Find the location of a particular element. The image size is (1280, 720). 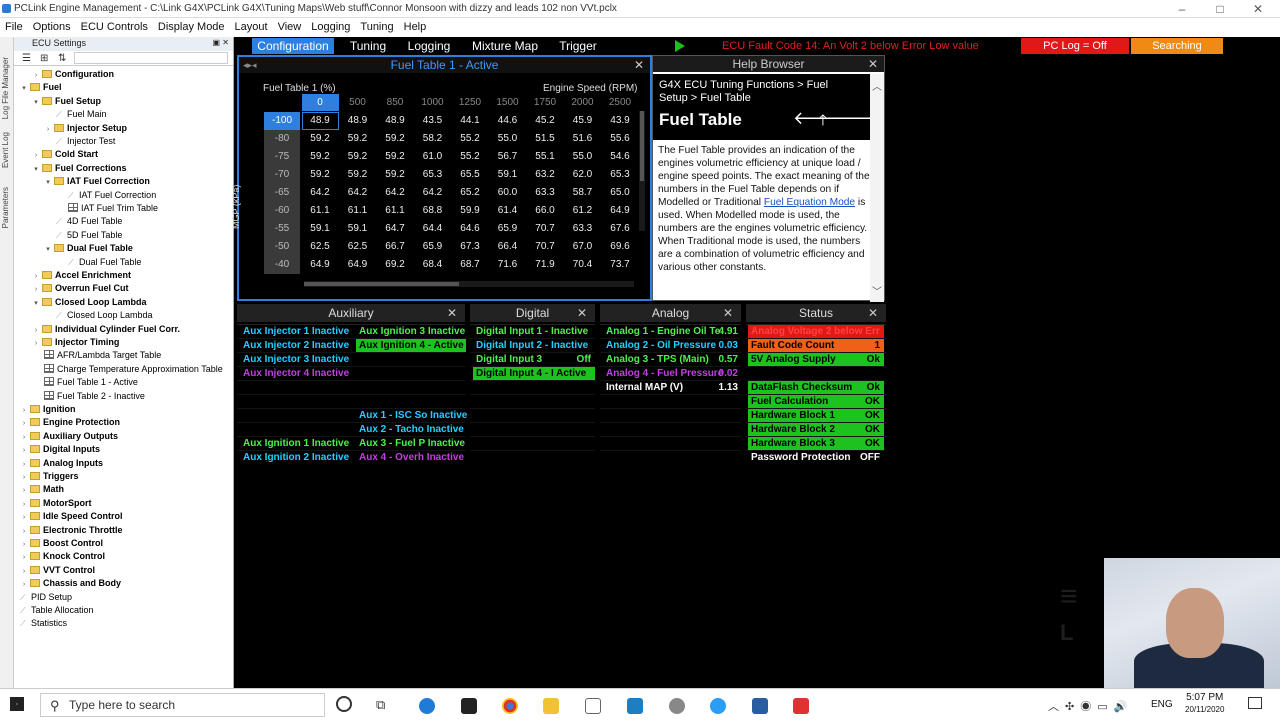

notifications-icon is located at coordinates (1255, 703).